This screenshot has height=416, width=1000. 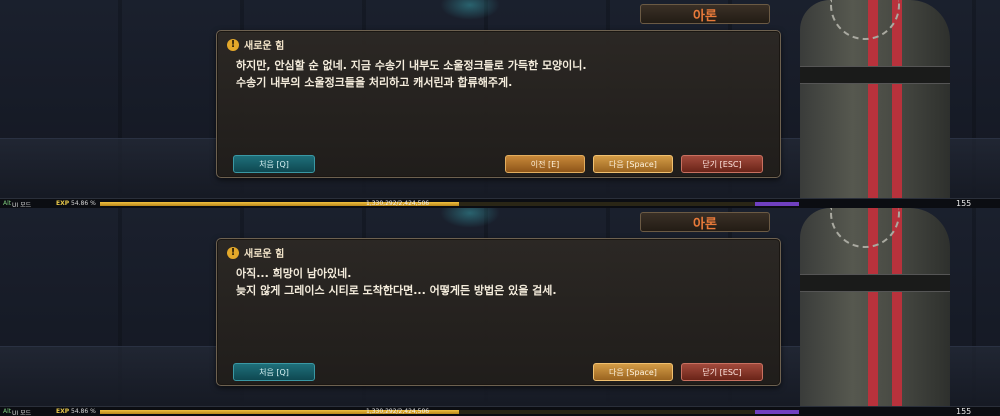 I want to click on previous-button: 이전 [E], so click(x=545, y=164).